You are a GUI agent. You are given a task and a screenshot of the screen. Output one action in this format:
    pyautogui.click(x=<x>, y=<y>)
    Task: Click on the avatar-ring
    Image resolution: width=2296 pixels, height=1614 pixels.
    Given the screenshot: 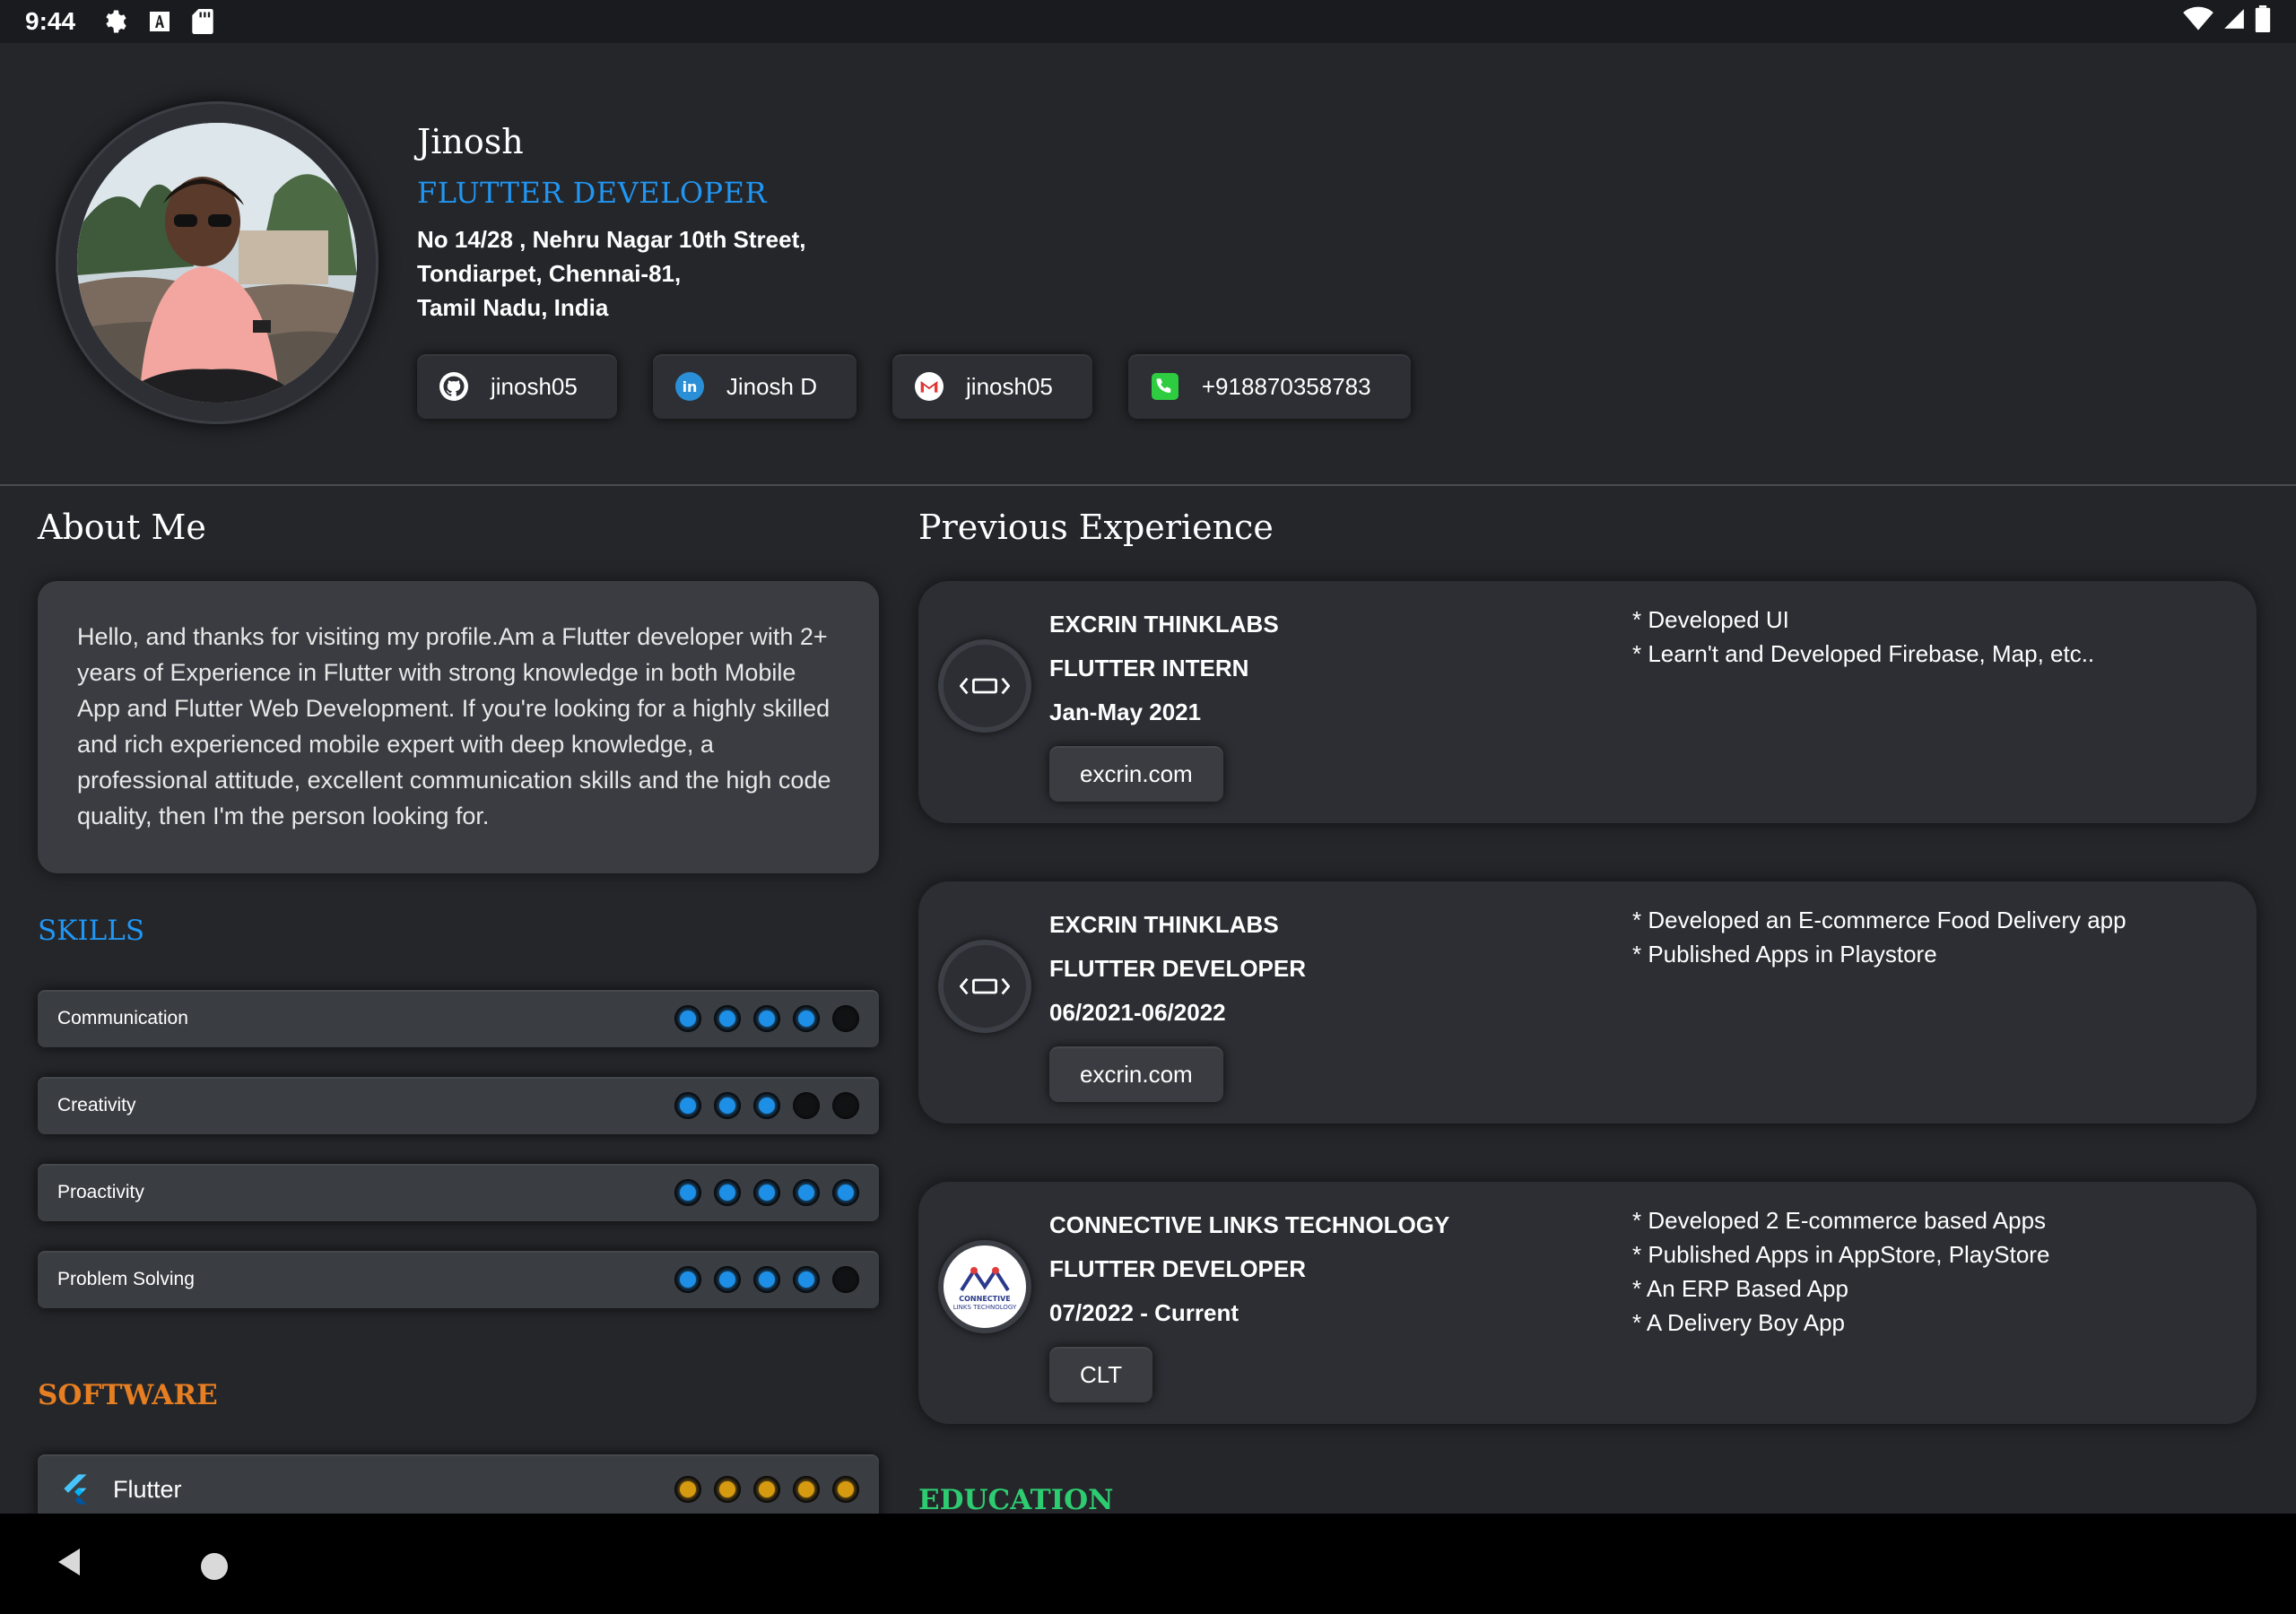 What is the action you would take?
    pyautogui.click(x=217, y=262)
    